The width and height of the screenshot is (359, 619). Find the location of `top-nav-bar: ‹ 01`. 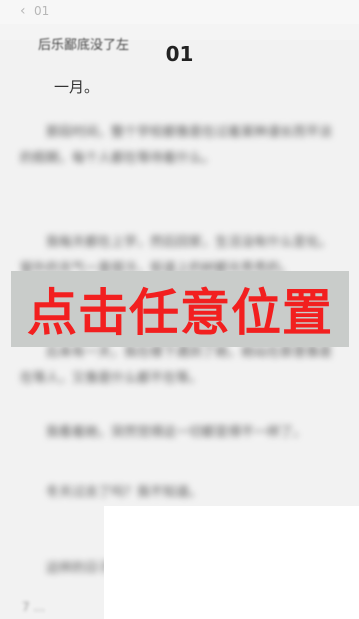

top-nav-bar: ‹ 01 is located at coordinates (179, 12).